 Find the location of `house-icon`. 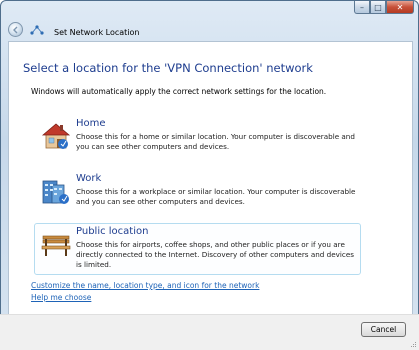

house-icon is located at coordinates (56, 136).